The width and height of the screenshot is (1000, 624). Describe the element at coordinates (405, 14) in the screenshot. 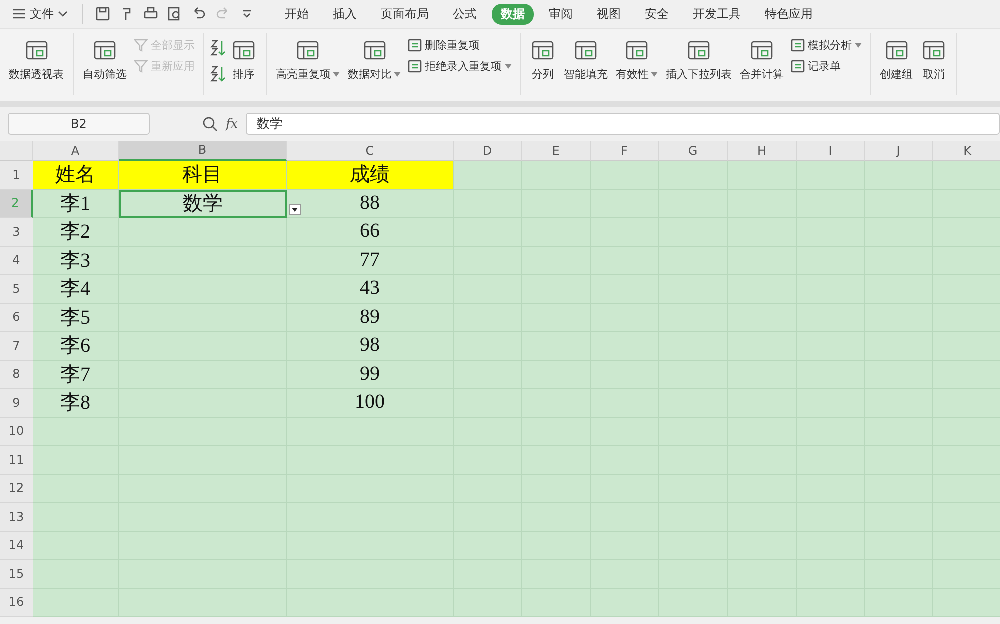

I see `ribbon-tab: 页面布局` at that location.